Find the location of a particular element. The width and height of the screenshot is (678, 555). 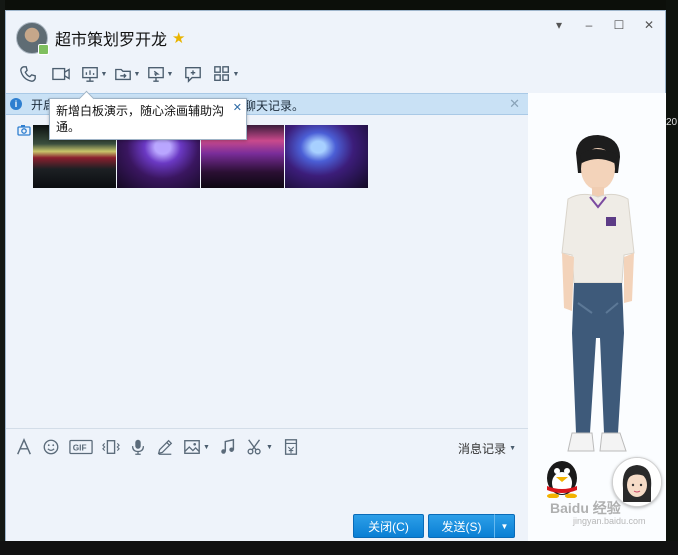

add-app-icon is located at coordinates (193, 74).